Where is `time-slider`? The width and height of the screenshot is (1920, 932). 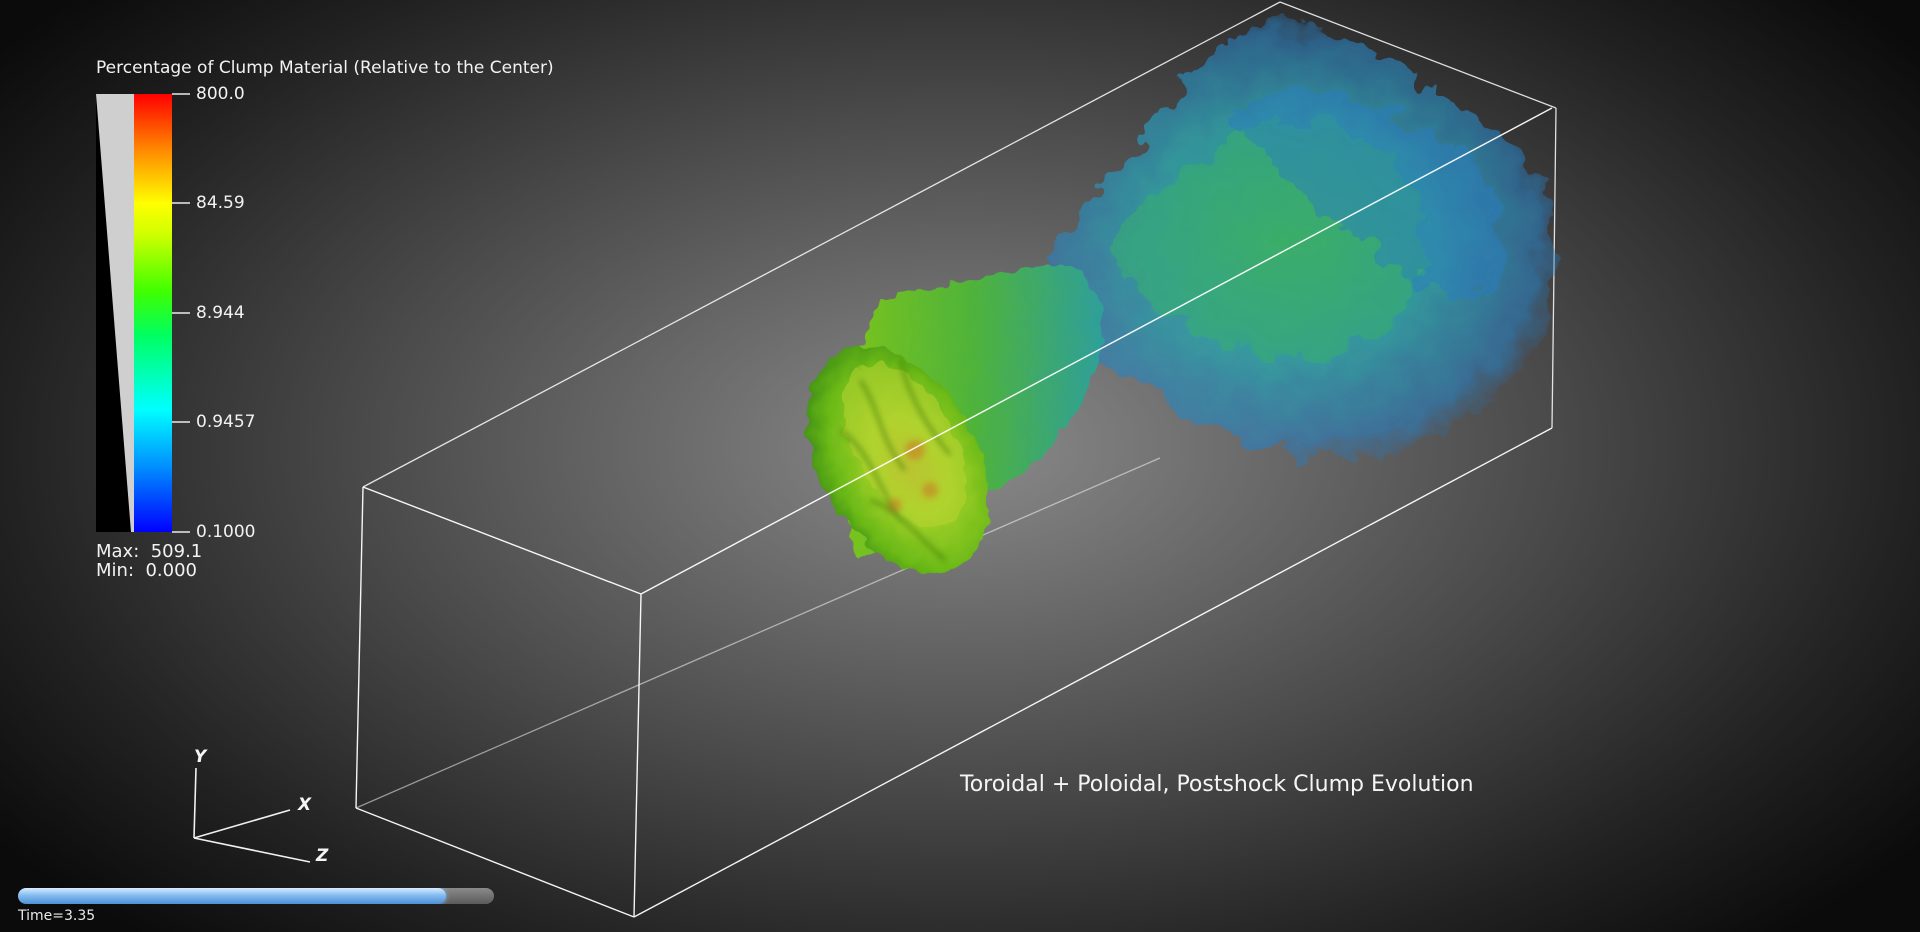
time-slider is located at coordinates (256, 896).